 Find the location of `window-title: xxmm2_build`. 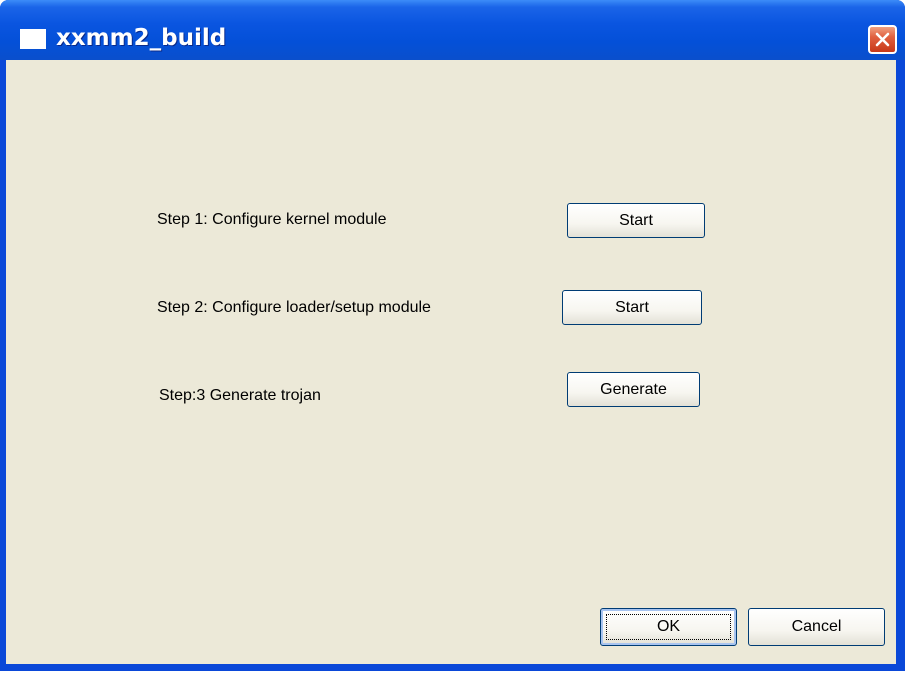

window-title: xxmm2_build is located at coordinates (141, 38).